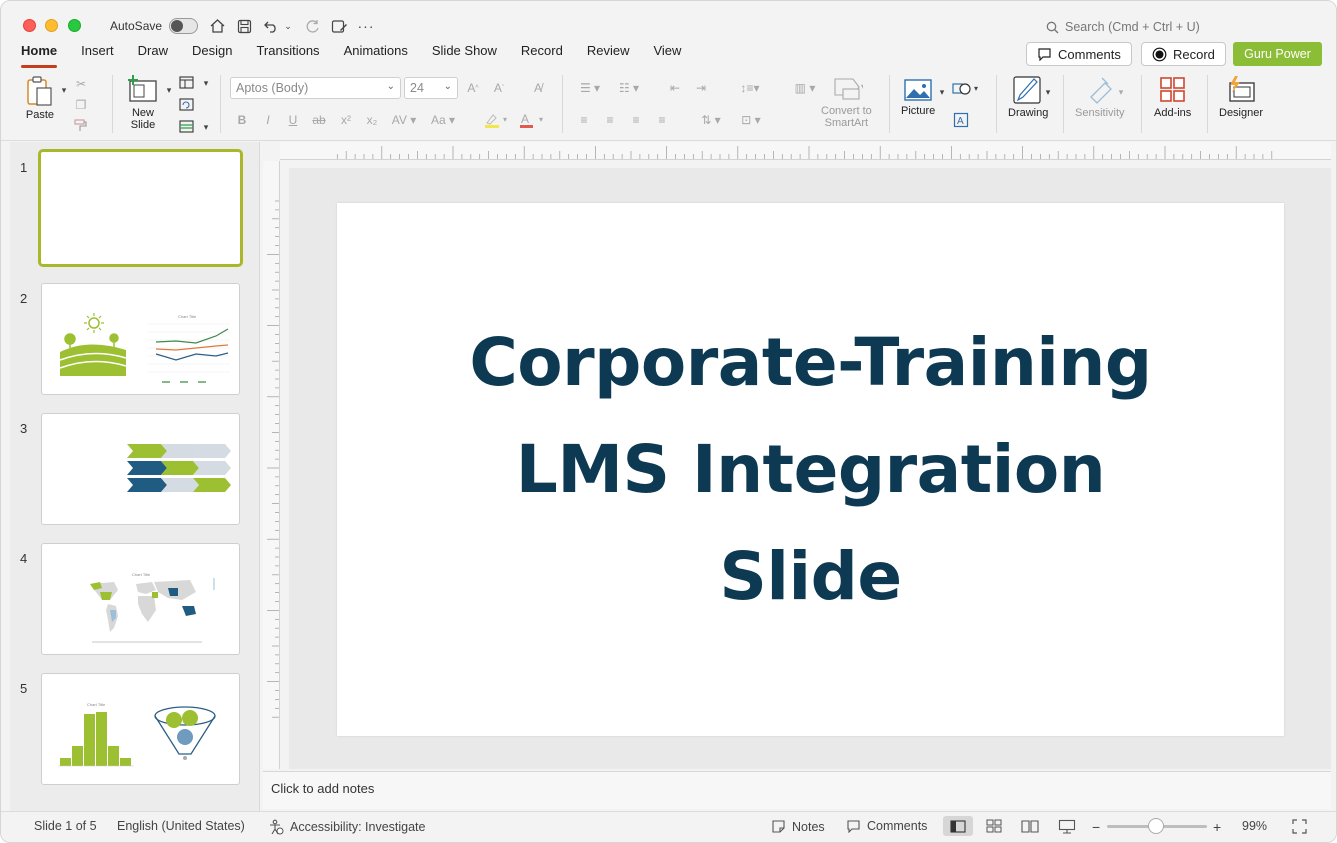 This screenshot has width=1337, height=843. What do you see at coordinates (181, 826) in the screenshot?
I see `language-indicator: English (United States)` at bounding box center [181, 826].